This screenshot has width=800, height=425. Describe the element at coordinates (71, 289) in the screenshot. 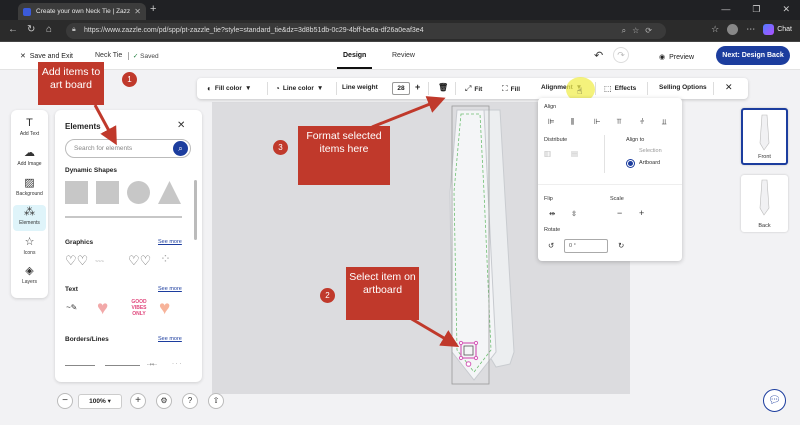

I see `text-heading: Text` at that location.